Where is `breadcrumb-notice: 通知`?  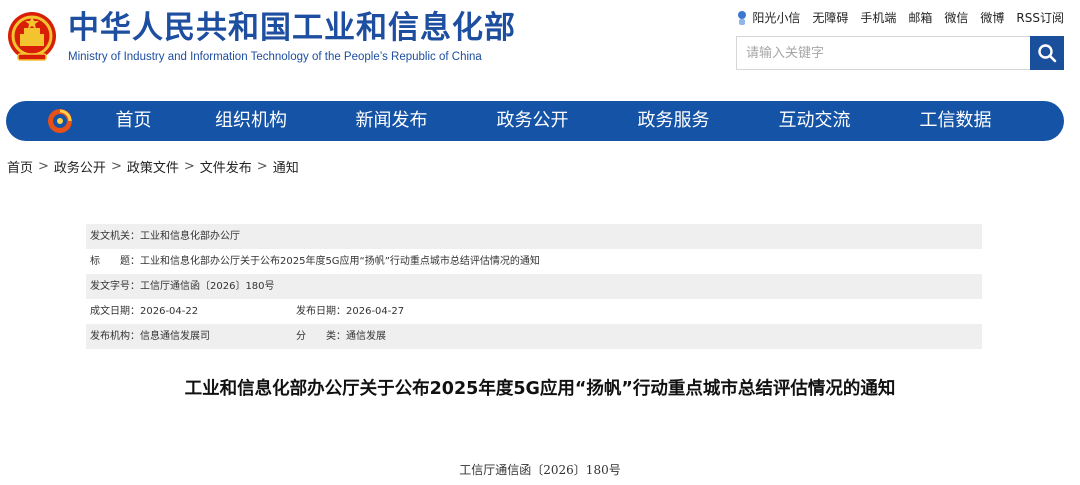 breadcrumb-notice: 通知 is located at coordinates (286, 166).